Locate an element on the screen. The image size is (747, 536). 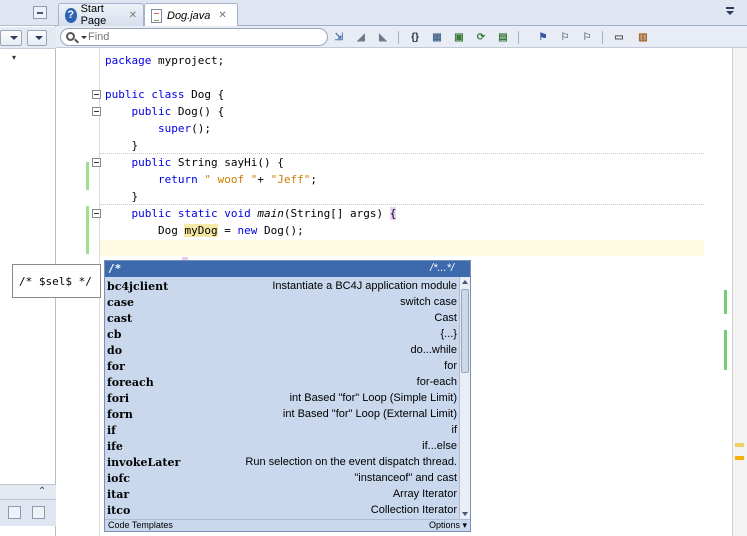
completion-description: Array Iterator is located at coordinates (424, 494).